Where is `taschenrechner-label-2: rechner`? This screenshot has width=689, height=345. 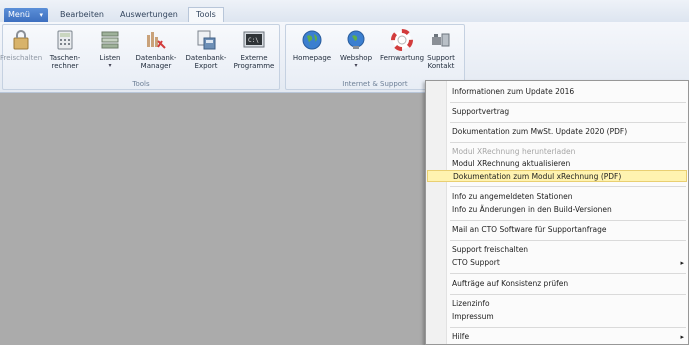
taschenrechner-label-2: rechner is located at coordinates (65, 66).